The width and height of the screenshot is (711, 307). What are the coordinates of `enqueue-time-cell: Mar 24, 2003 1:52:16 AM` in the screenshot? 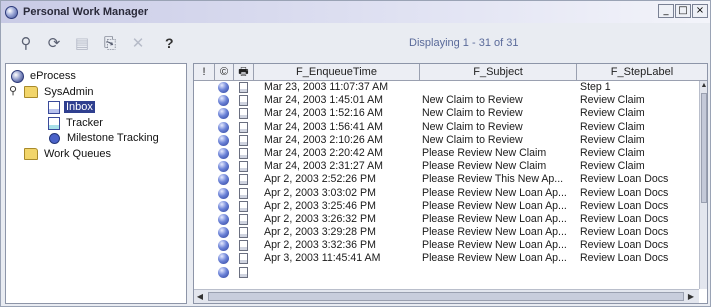 It's located at (323, 113).